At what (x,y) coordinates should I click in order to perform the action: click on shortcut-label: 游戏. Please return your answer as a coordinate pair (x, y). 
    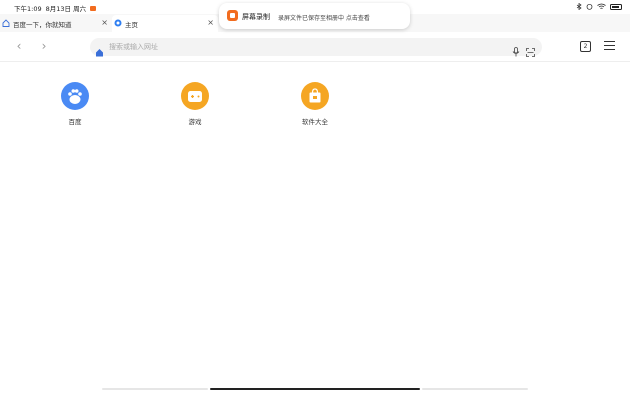
    Looking at the image, I should click on (195, 122).